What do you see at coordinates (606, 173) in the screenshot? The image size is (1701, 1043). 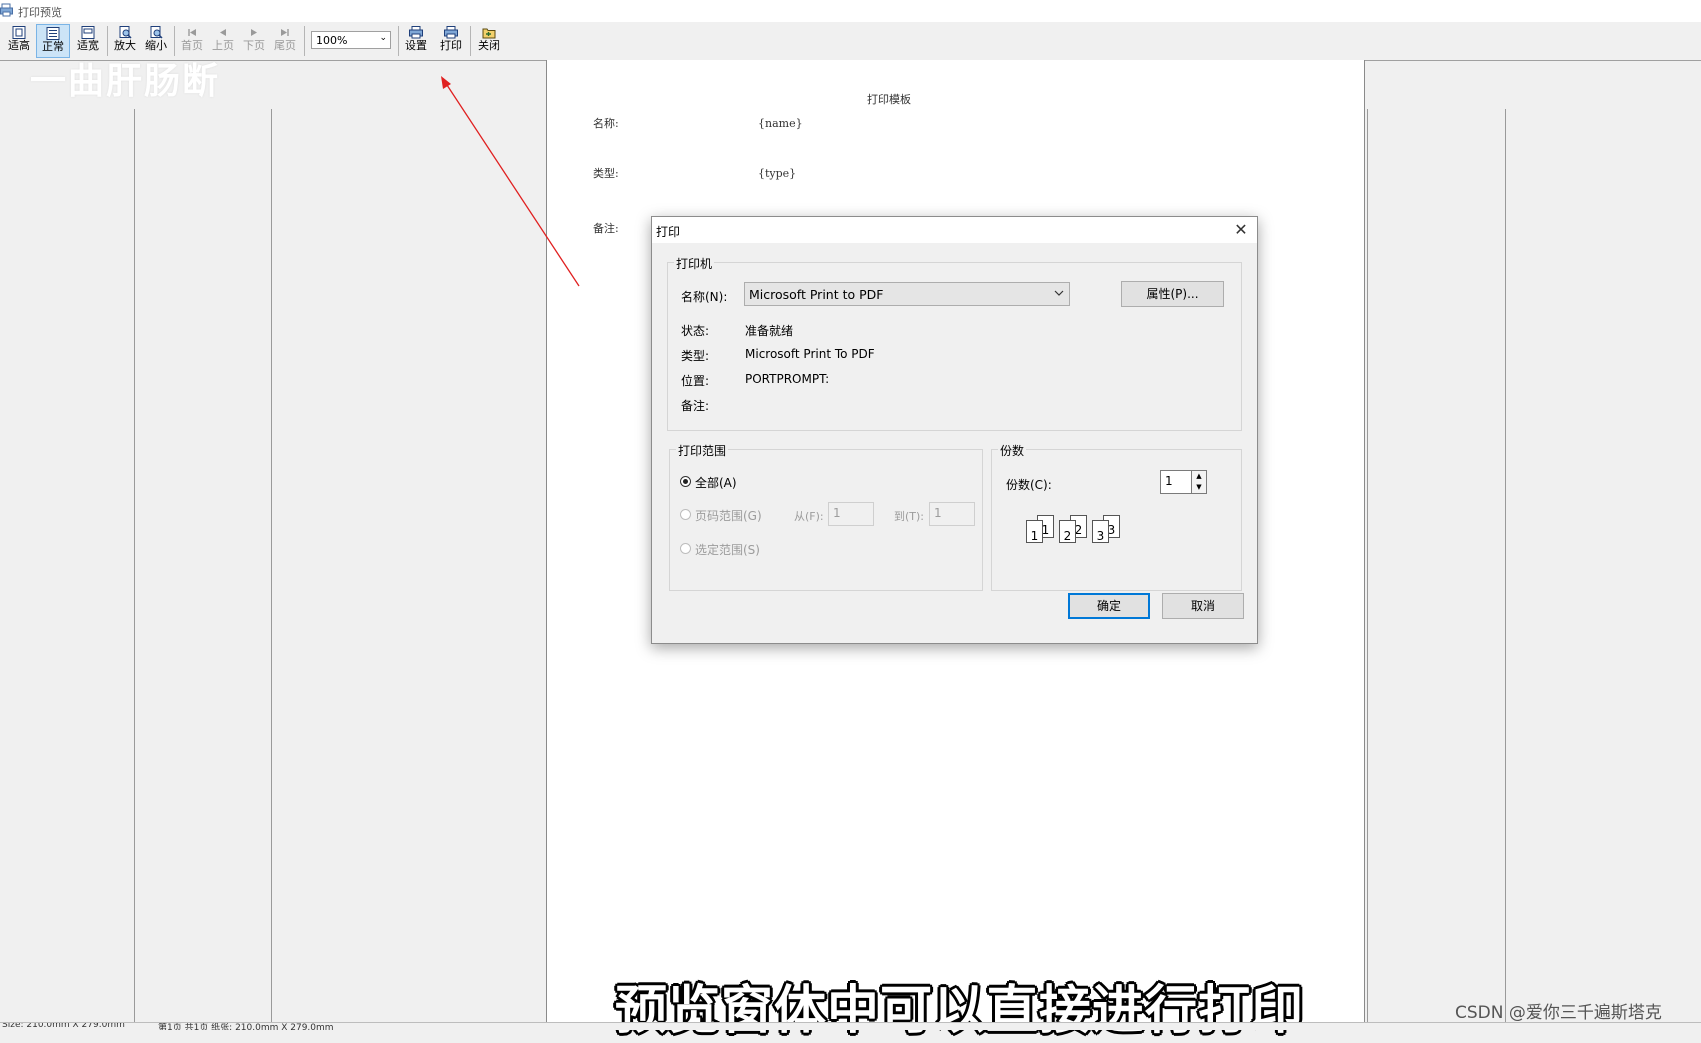 I see `page-field-label-type: 类型:` at bounding box center [606, 173].